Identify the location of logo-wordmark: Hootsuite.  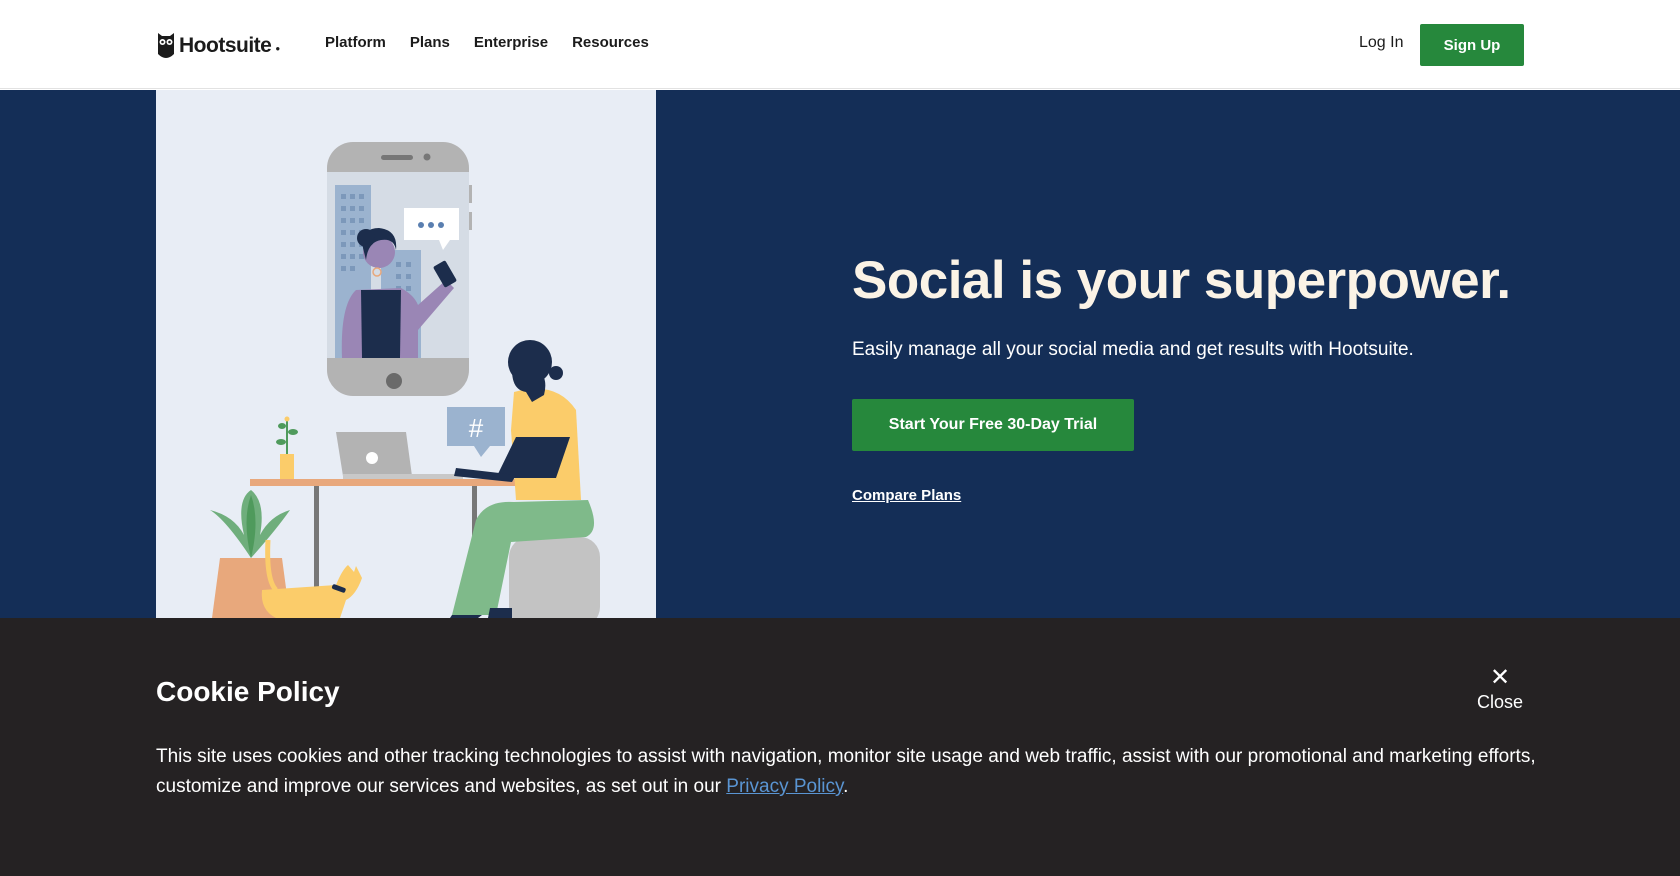
(225, 45).